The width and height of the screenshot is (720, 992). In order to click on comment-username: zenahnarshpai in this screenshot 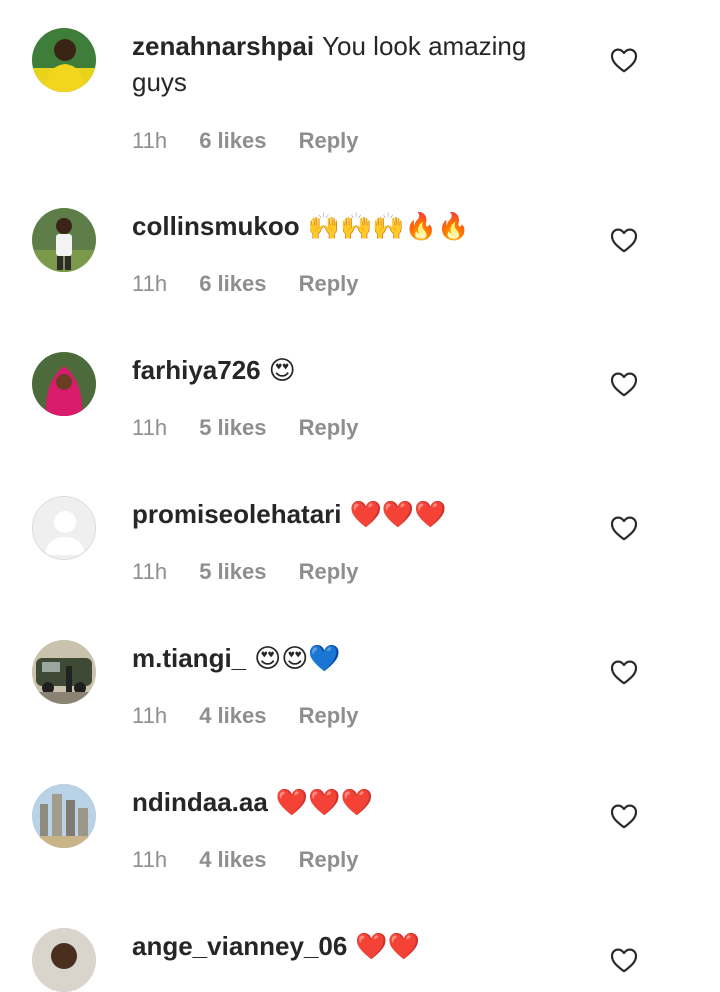, I will do `click(223, 46)`.